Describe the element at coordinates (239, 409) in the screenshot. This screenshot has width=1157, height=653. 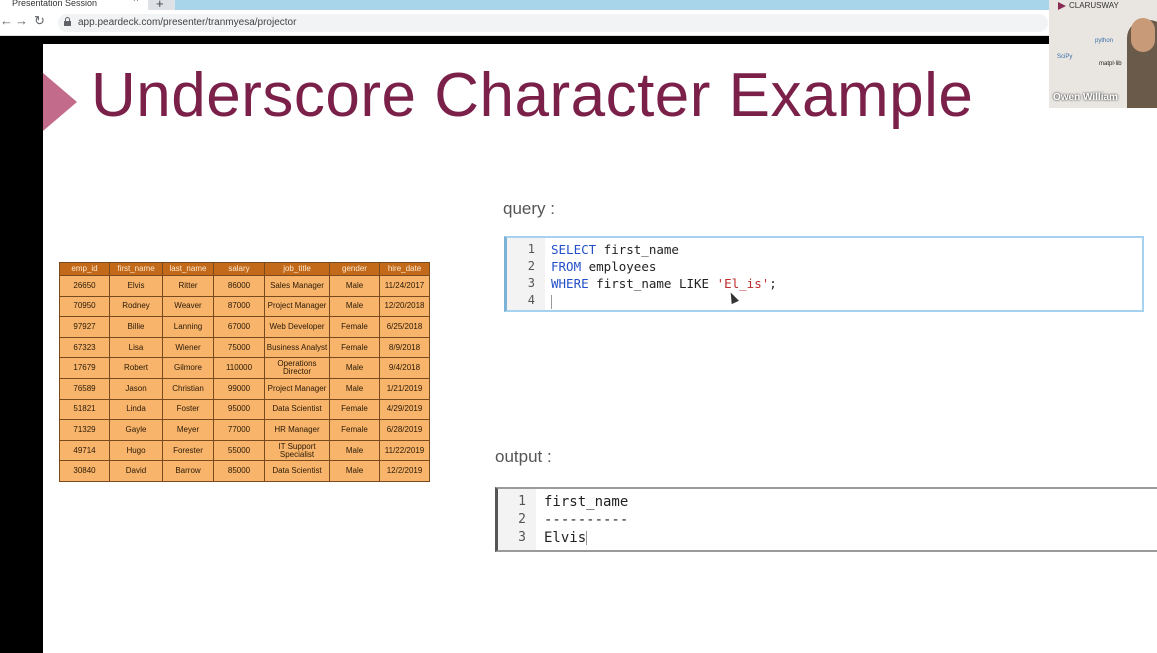
I see `table-cell: 95000` at that location.